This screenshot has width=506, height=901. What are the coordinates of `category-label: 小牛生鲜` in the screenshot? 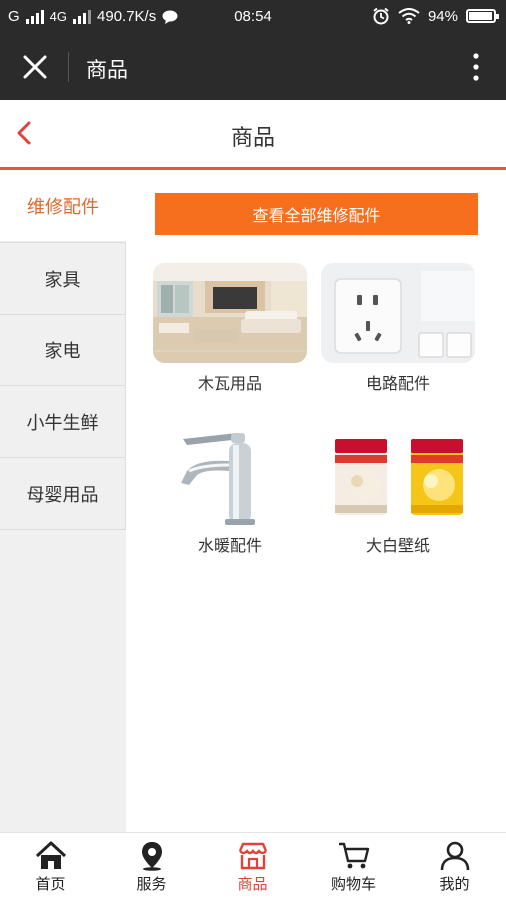 It's located at (62, 423).